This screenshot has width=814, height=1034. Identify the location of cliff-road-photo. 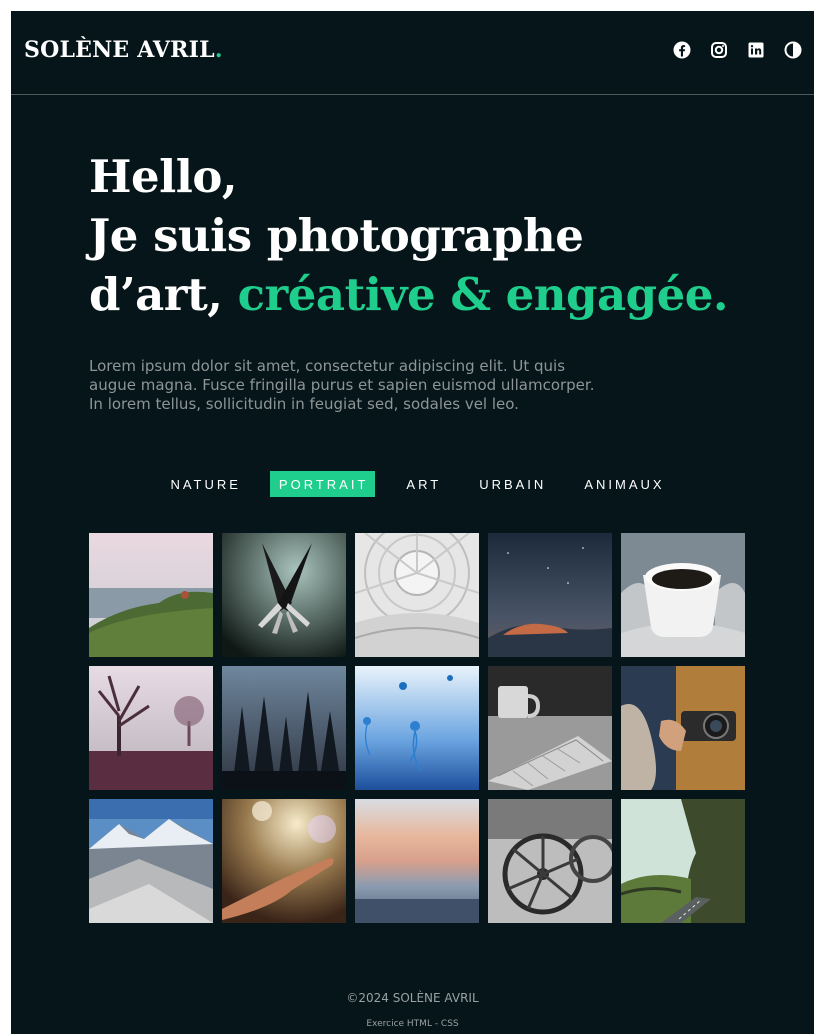
(683, 861).